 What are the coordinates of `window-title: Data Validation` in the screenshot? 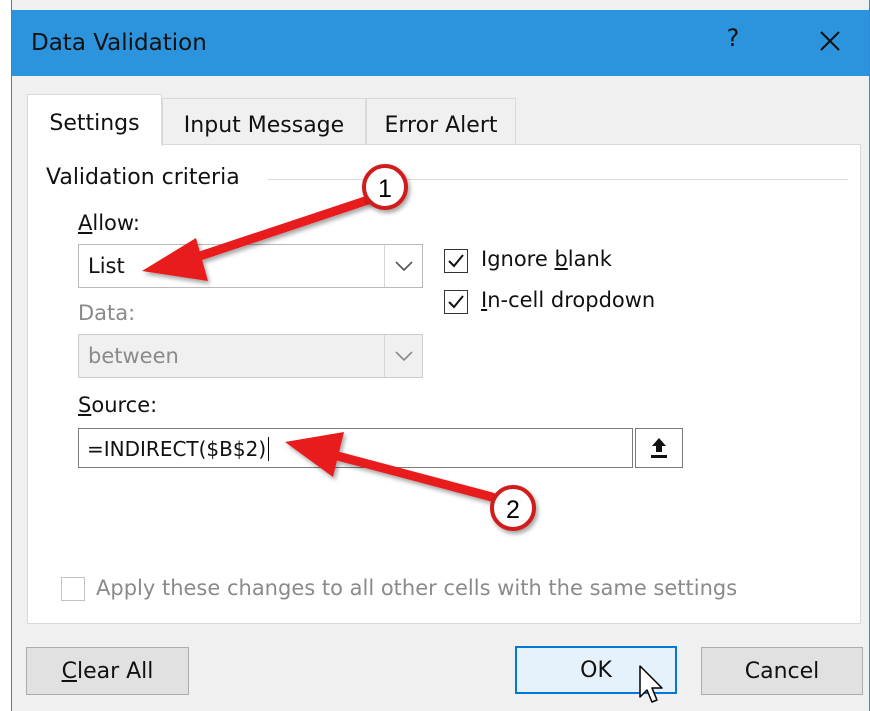 It's located at (119, 43).